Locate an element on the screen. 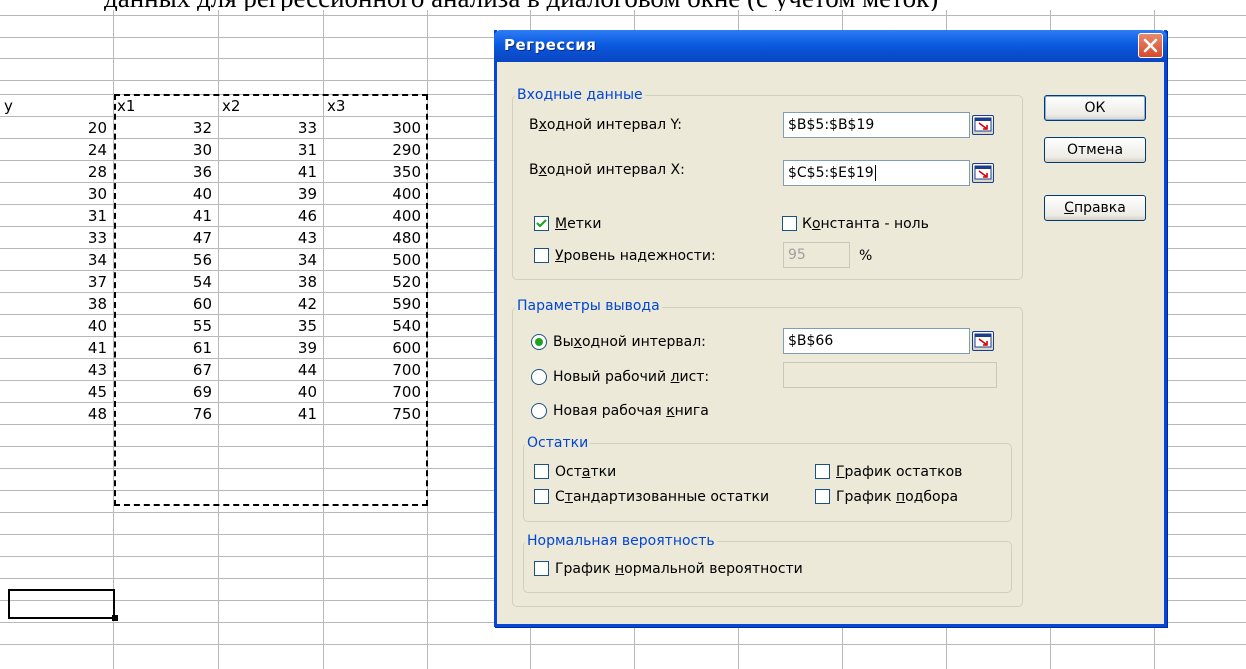 The width and height of the screenshot is (1246, 669). table-cell: 30 is located at coordinates (57, 194).